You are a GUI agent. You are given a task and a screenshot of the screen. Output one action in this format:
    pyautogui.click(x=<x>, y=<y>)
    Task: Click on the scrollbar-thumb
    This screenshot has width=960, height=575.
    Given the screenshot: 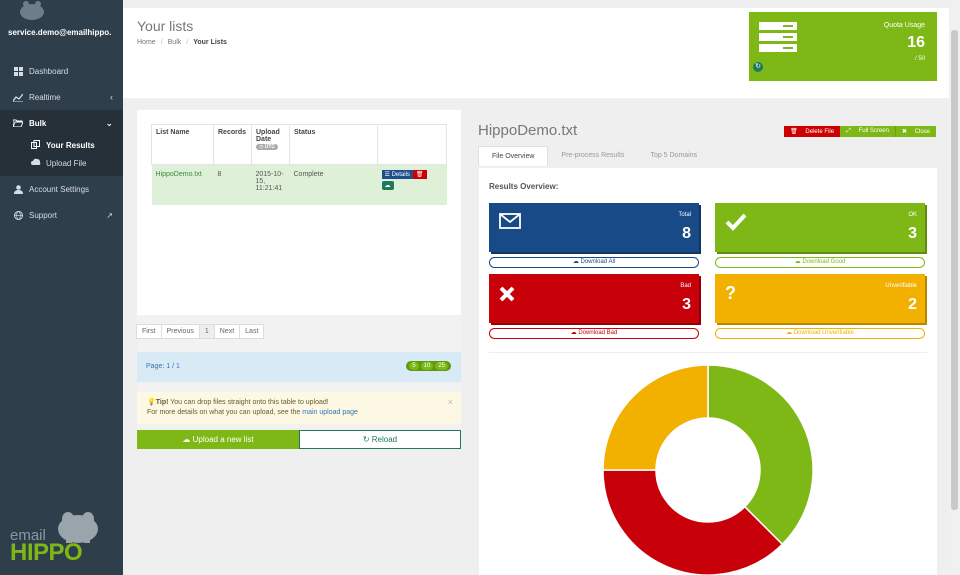 What is the action you would take?
    pyautogui.click(x=954, y=270)
    